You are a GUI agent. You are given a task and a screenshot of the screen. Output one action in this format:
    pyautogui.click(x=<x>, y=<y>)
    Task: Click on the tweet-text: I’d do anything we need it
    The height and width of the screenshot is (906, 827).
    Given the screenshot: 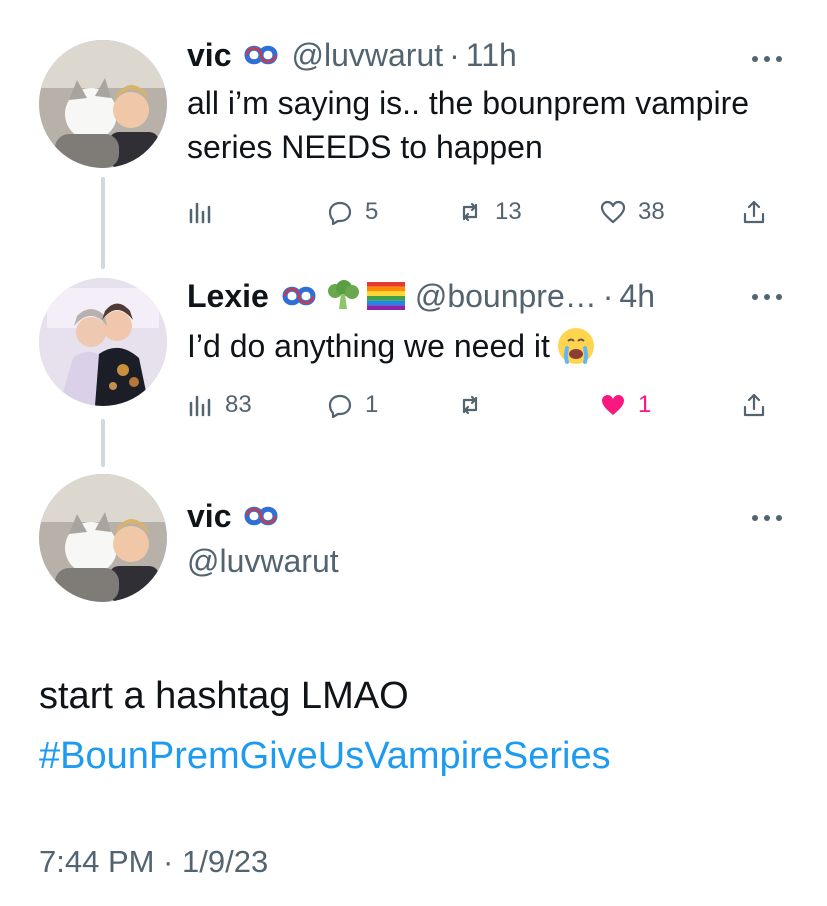 What is the action you would take?
    pyautogui.click(x=492, y=346)
    